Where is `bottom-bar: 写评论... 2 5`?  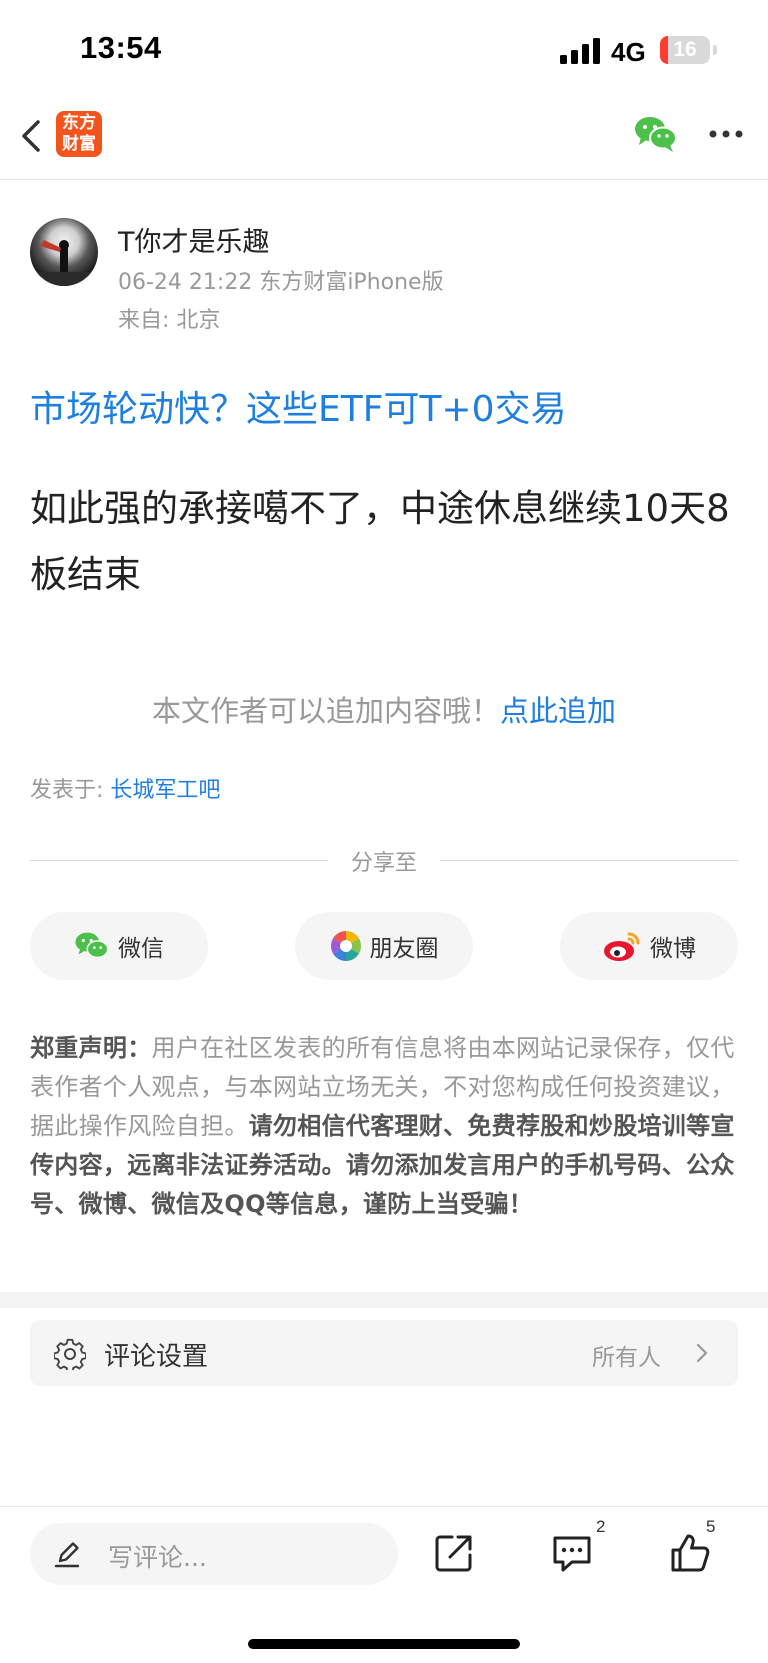
bottom-bar: 写评论... 2 5 is located at coordinates (384, 1584).